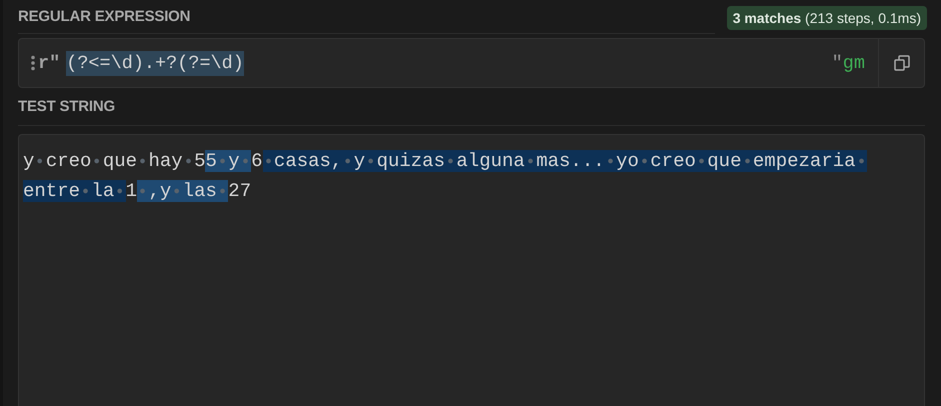  Describe the element at coordinates (114, 161) in the screenshot. I see `test-text: y creo que hay 5` at that location.